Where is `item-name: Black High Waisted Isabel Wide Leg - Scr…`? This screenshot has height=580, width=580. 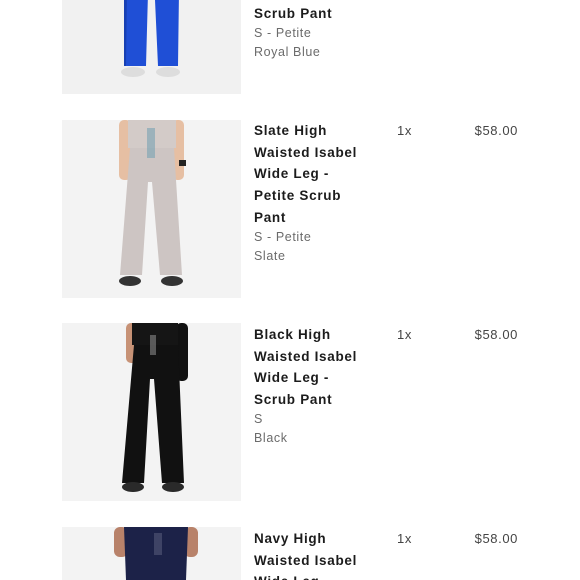
item-name: Black High Waisted Isabel Wide Leg - Scr… is located at coordinates (319, 367).